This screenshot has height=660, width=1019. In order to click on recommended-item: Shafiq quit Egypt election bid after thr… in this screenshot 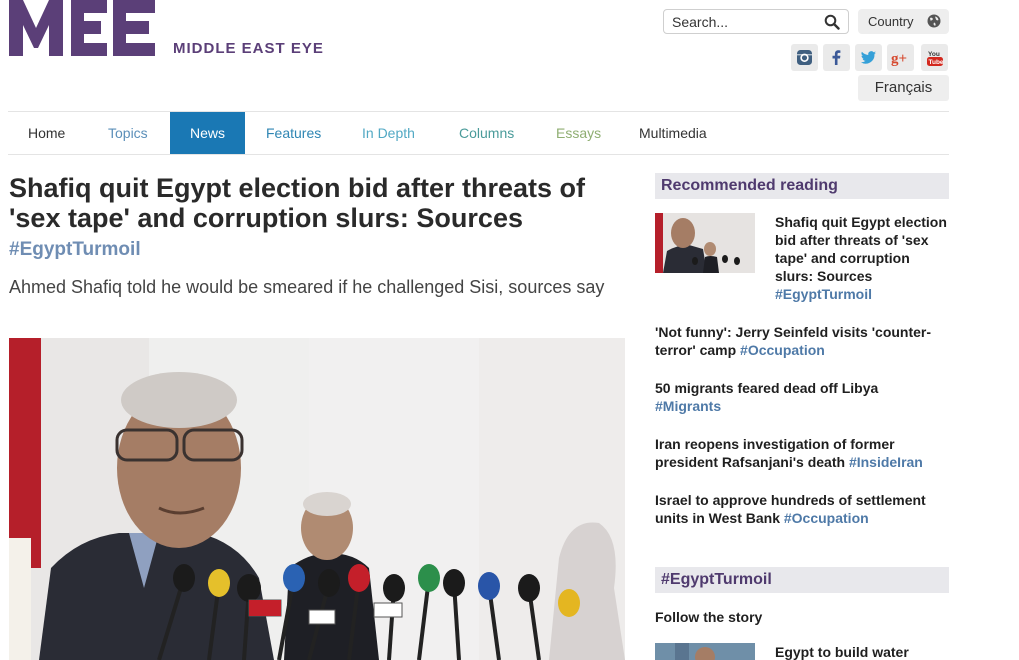, I will do `click(862, 258)`.